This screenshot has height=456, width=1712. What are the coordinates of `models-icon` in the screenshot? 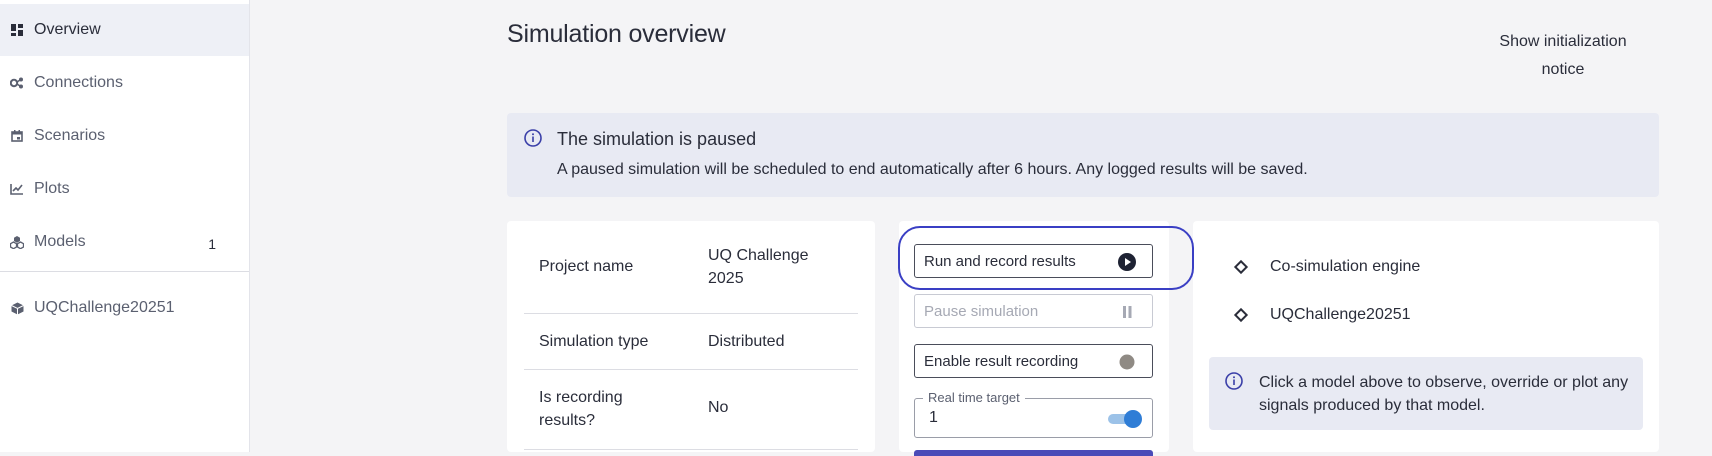 It's located at (17, 242).